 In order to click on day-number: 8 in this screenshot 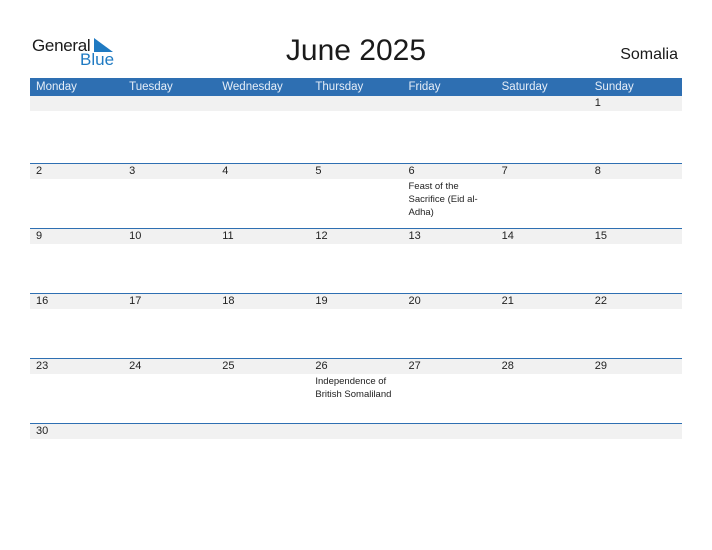, I will do `click(597, 171)`.